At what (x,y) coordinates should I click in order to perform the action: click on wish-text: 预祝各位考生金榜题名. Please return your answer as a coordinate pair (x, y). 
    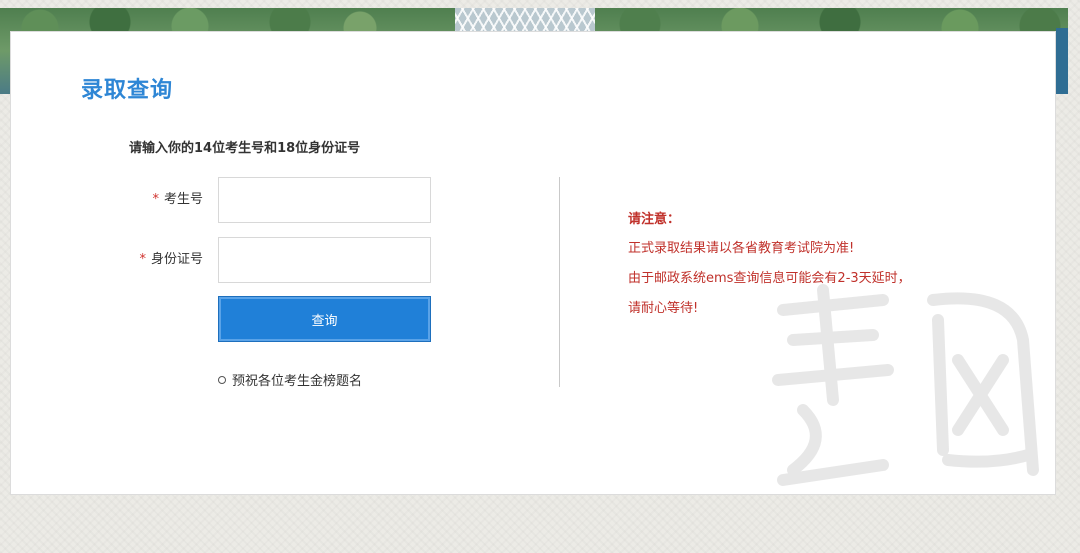
    Looking at the image, I should click on (290, 379).